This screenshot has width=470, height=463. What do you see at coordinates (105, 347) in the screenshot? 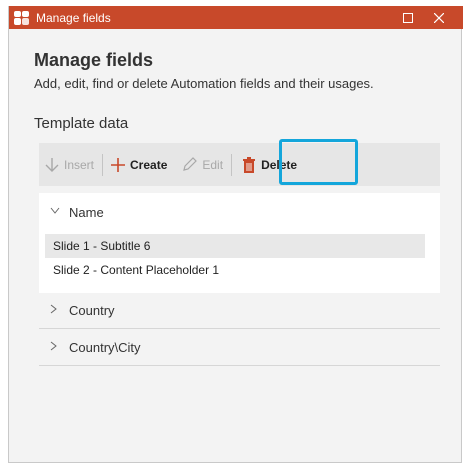
I see `group-label: Country\City` at bounding box center [105, 347].